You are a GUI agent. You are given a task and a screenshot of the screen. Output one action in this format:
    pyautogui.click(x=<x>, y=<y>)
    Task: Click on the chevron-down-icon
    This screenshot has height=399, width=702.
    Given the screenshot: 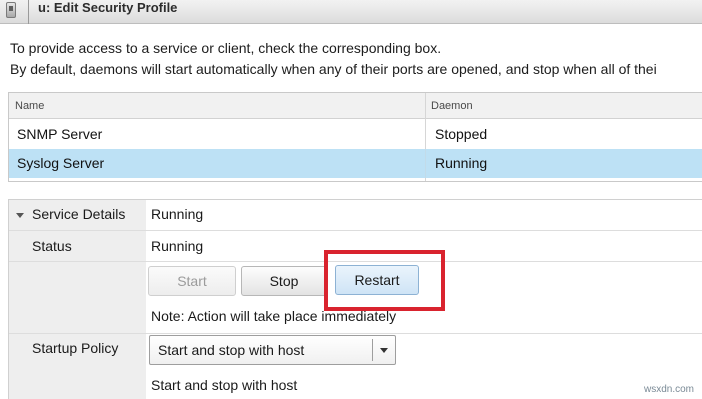 What is the action you would take?
    pyautogui.click(x=384, y=350)
    